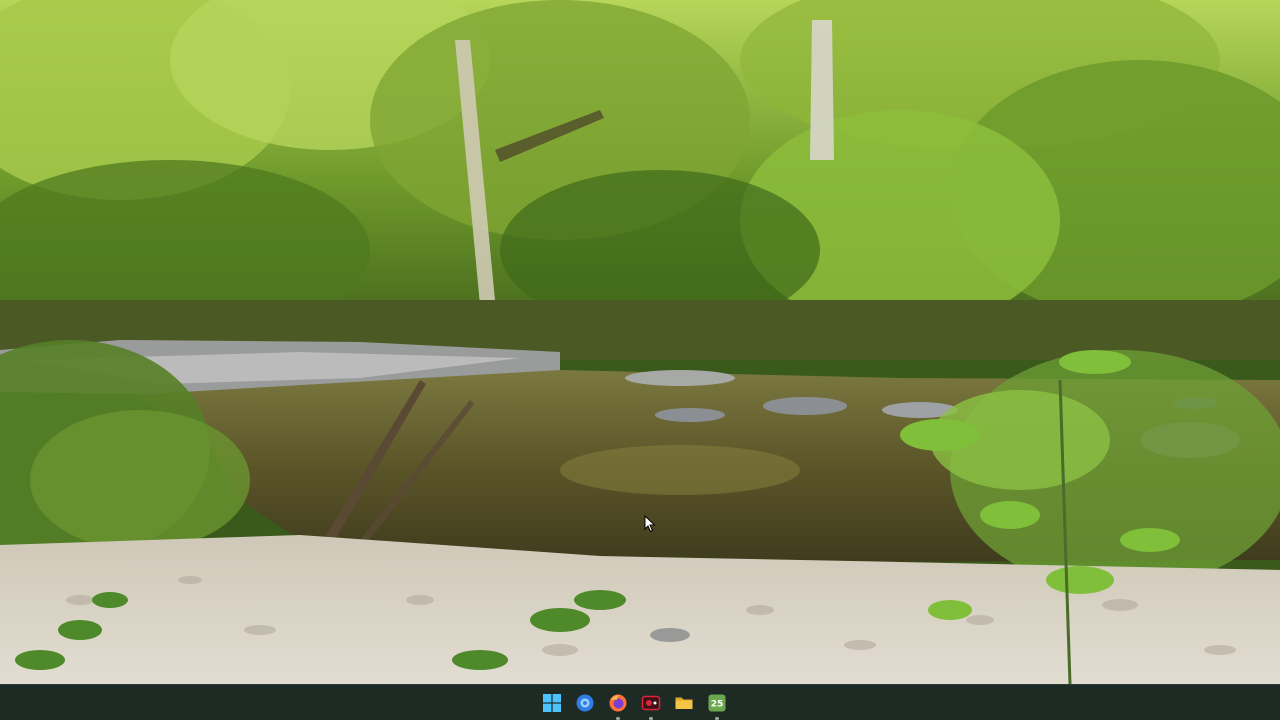  Describe the element at coordinates (634, 703) in the screenshot. I see `taskbar-app-list: 25` at that location.